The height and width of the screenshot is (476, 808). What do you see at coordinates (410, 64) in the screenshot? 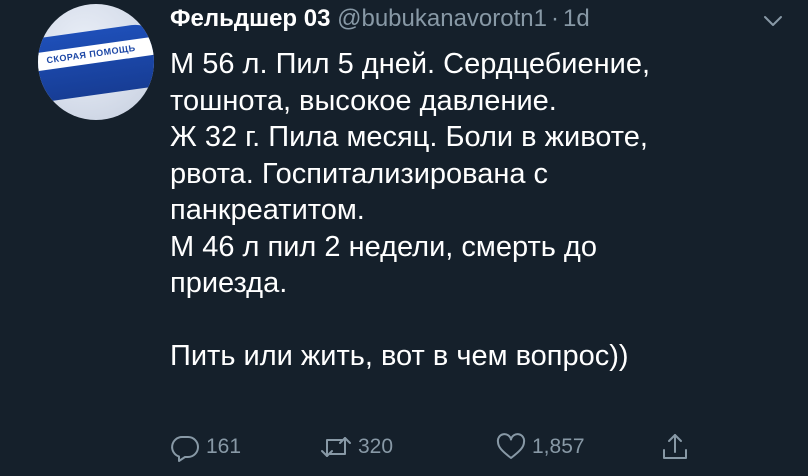
I see `tweet-line: М 56 л. Пил 5 дней. Сердцебиение,` at bounding box center [410, 64].